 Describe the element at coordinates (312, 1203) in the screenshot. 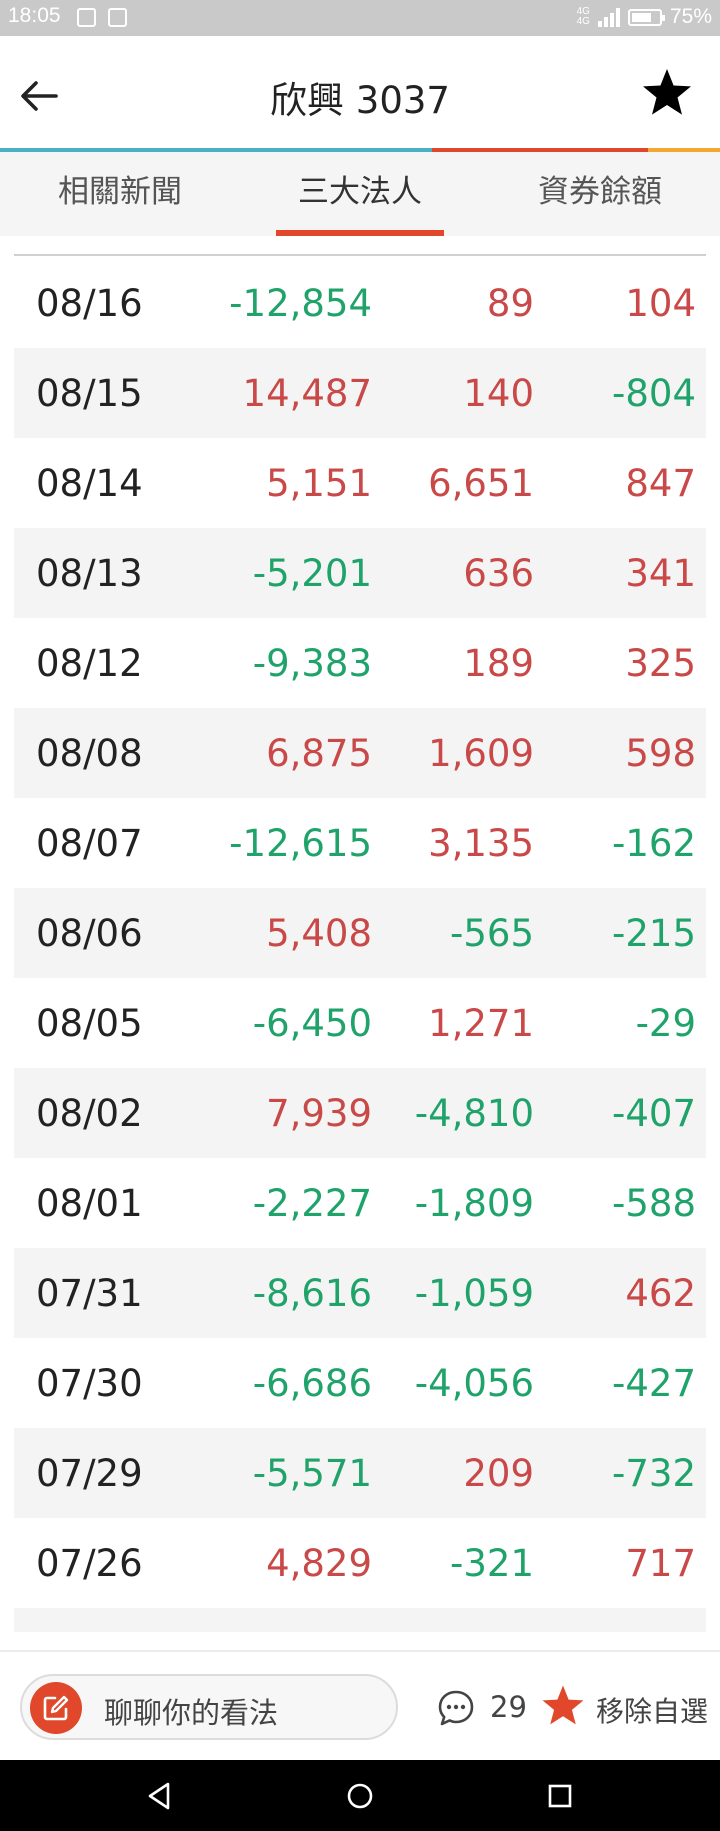

I see `value-cell: -2,227` at that location.